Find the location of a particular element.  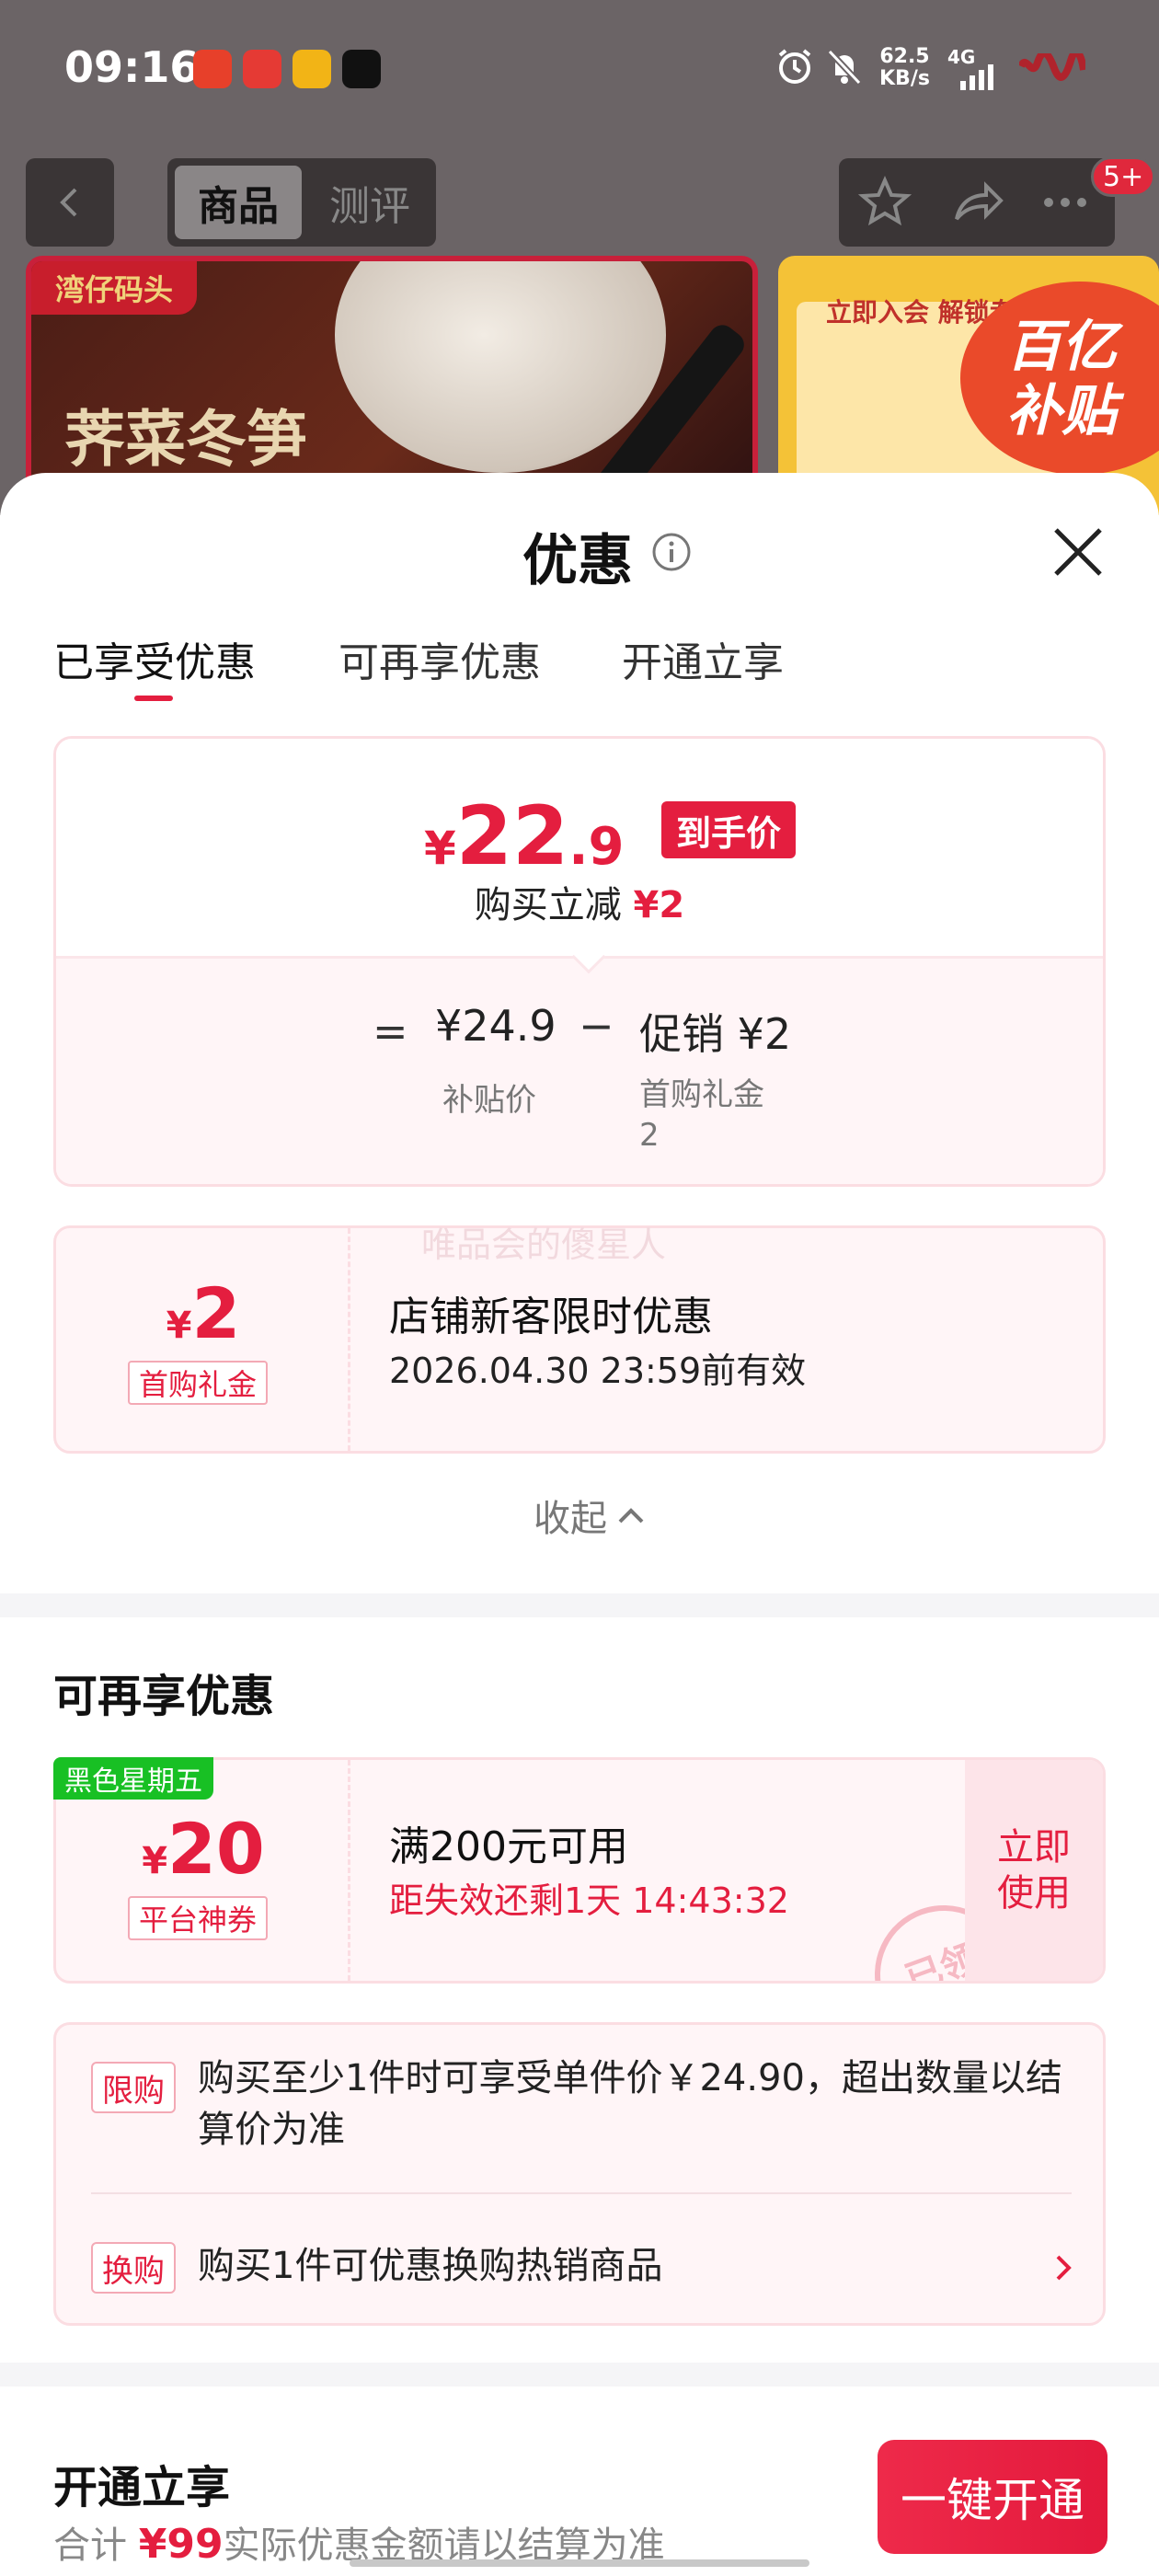

tiktok-icon is located at coordinates (361, 69).